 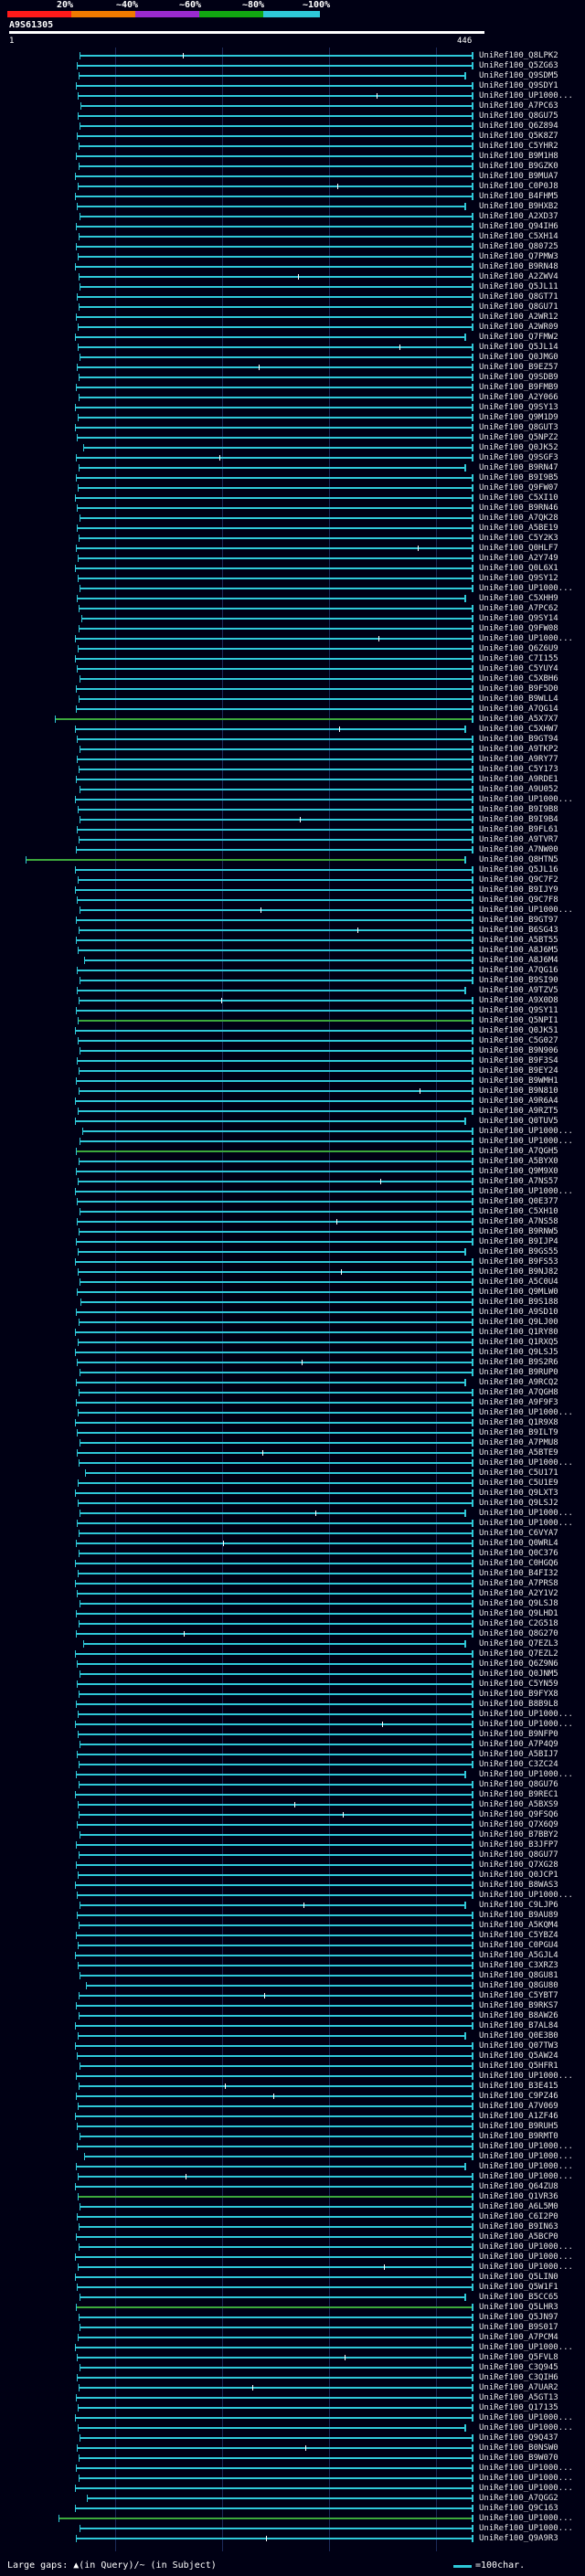 What do you see at coordinates (518, 720) in the screenshot?
I see `hit-link: UniRef100_A5X7X7` at bounding box center [518, 720].